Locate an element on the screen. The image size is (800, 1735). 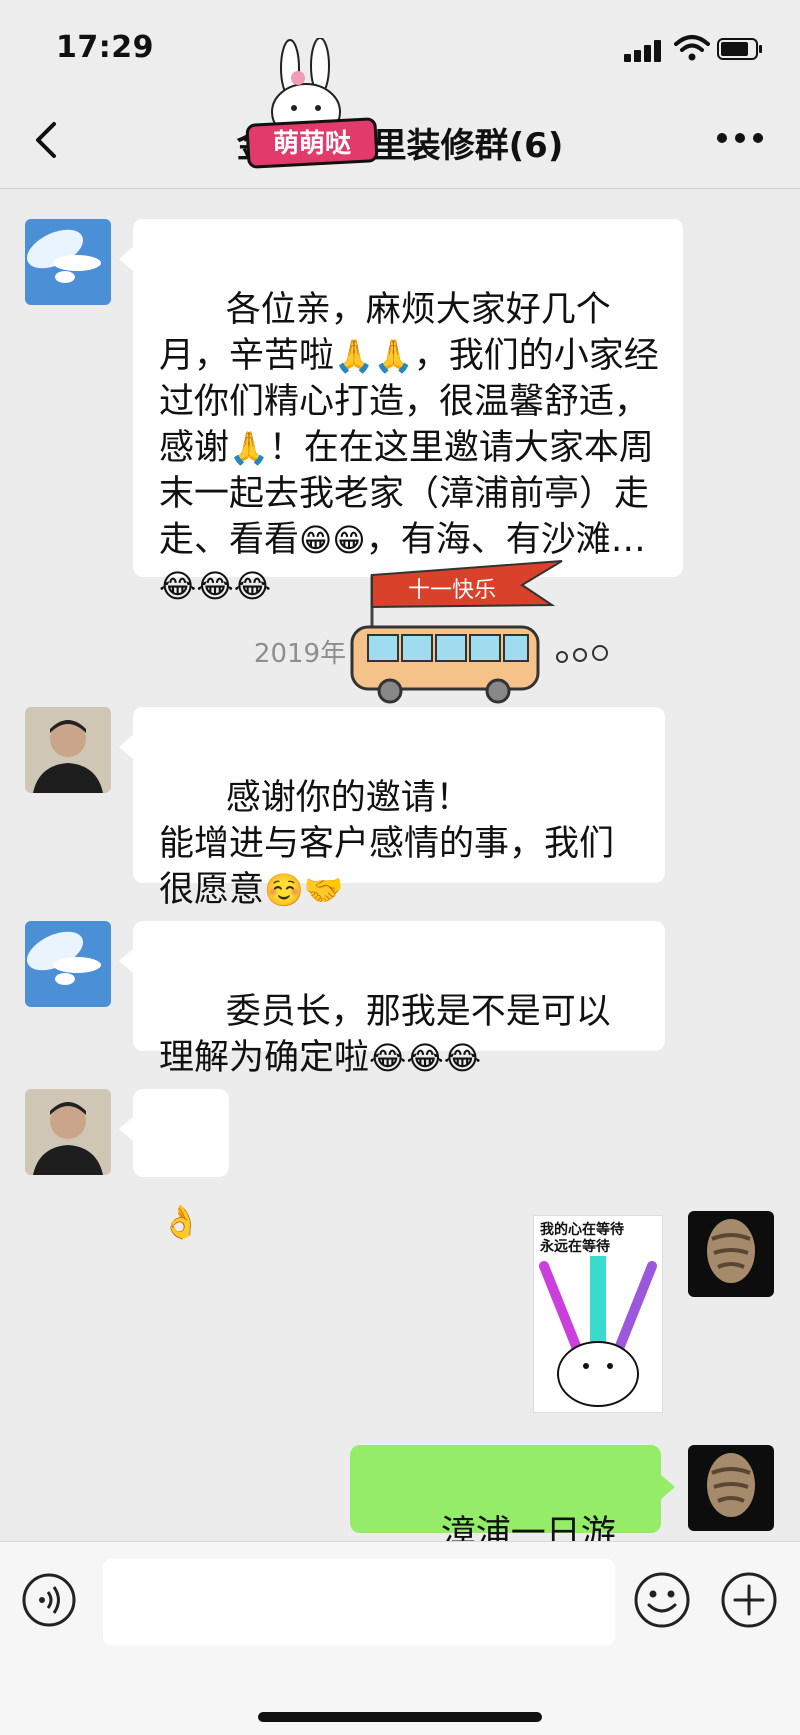
more-options-icon is located at coordinates (740, 138).